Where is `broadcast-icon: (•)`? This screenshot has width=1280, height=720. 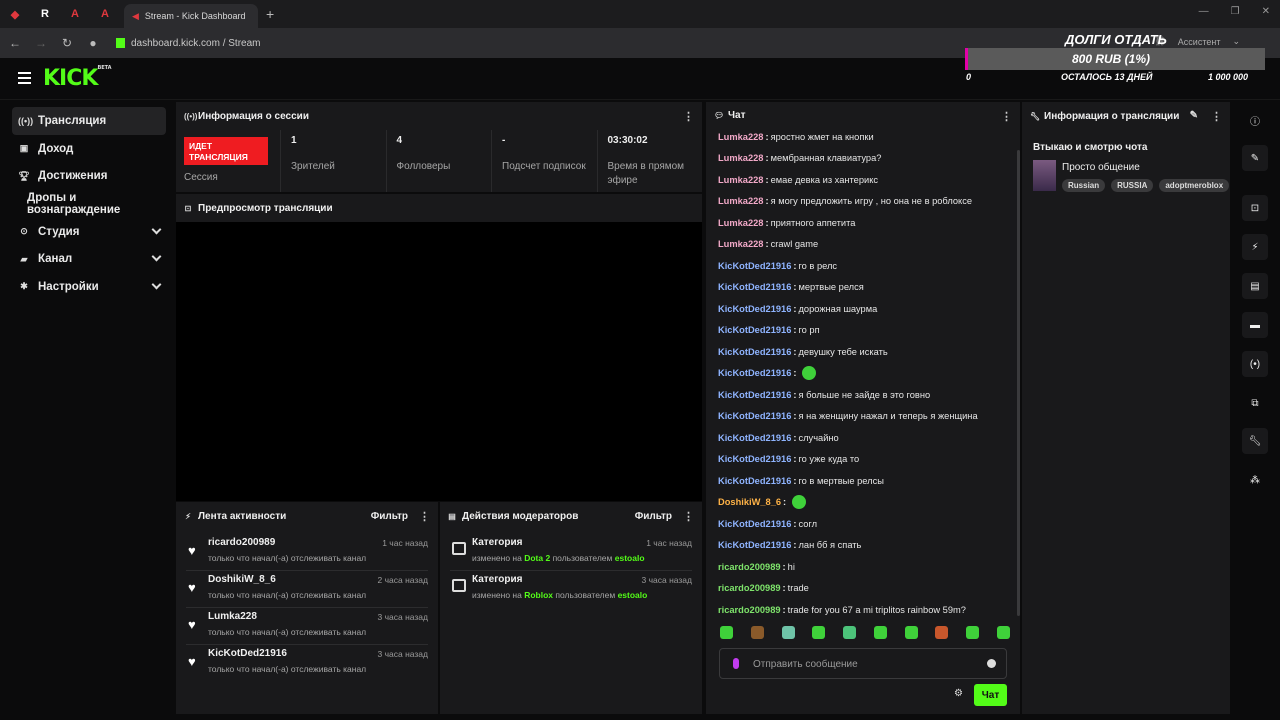
broadcast-icon: (•) is located at coordinates (1255, 364).